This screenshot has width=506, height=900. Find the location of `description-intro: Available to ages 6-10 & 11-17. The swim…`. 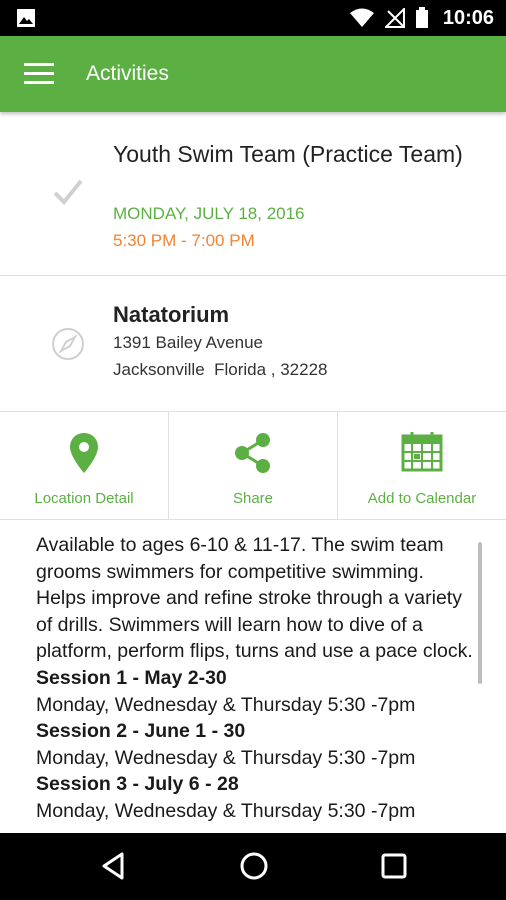

description-intro: Available to ages 6-10 & 11-17. The swim… is located at coordinates (254, 598).